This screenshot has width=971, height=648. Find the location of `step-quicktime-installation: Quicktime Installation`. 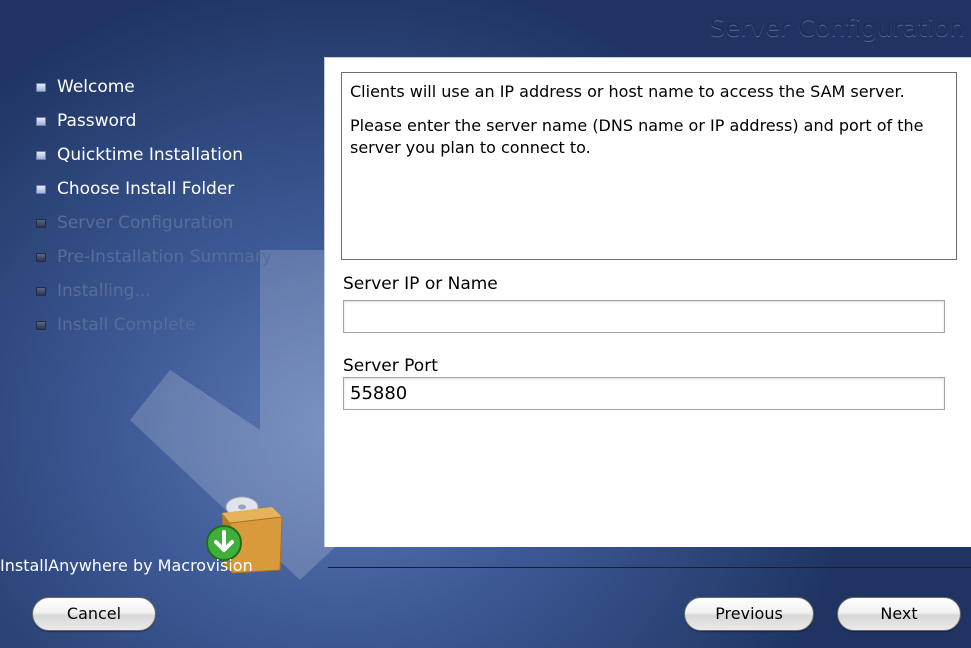

step-quicktime-installation: Quicktime Installation is located at coordinates (154, 155).